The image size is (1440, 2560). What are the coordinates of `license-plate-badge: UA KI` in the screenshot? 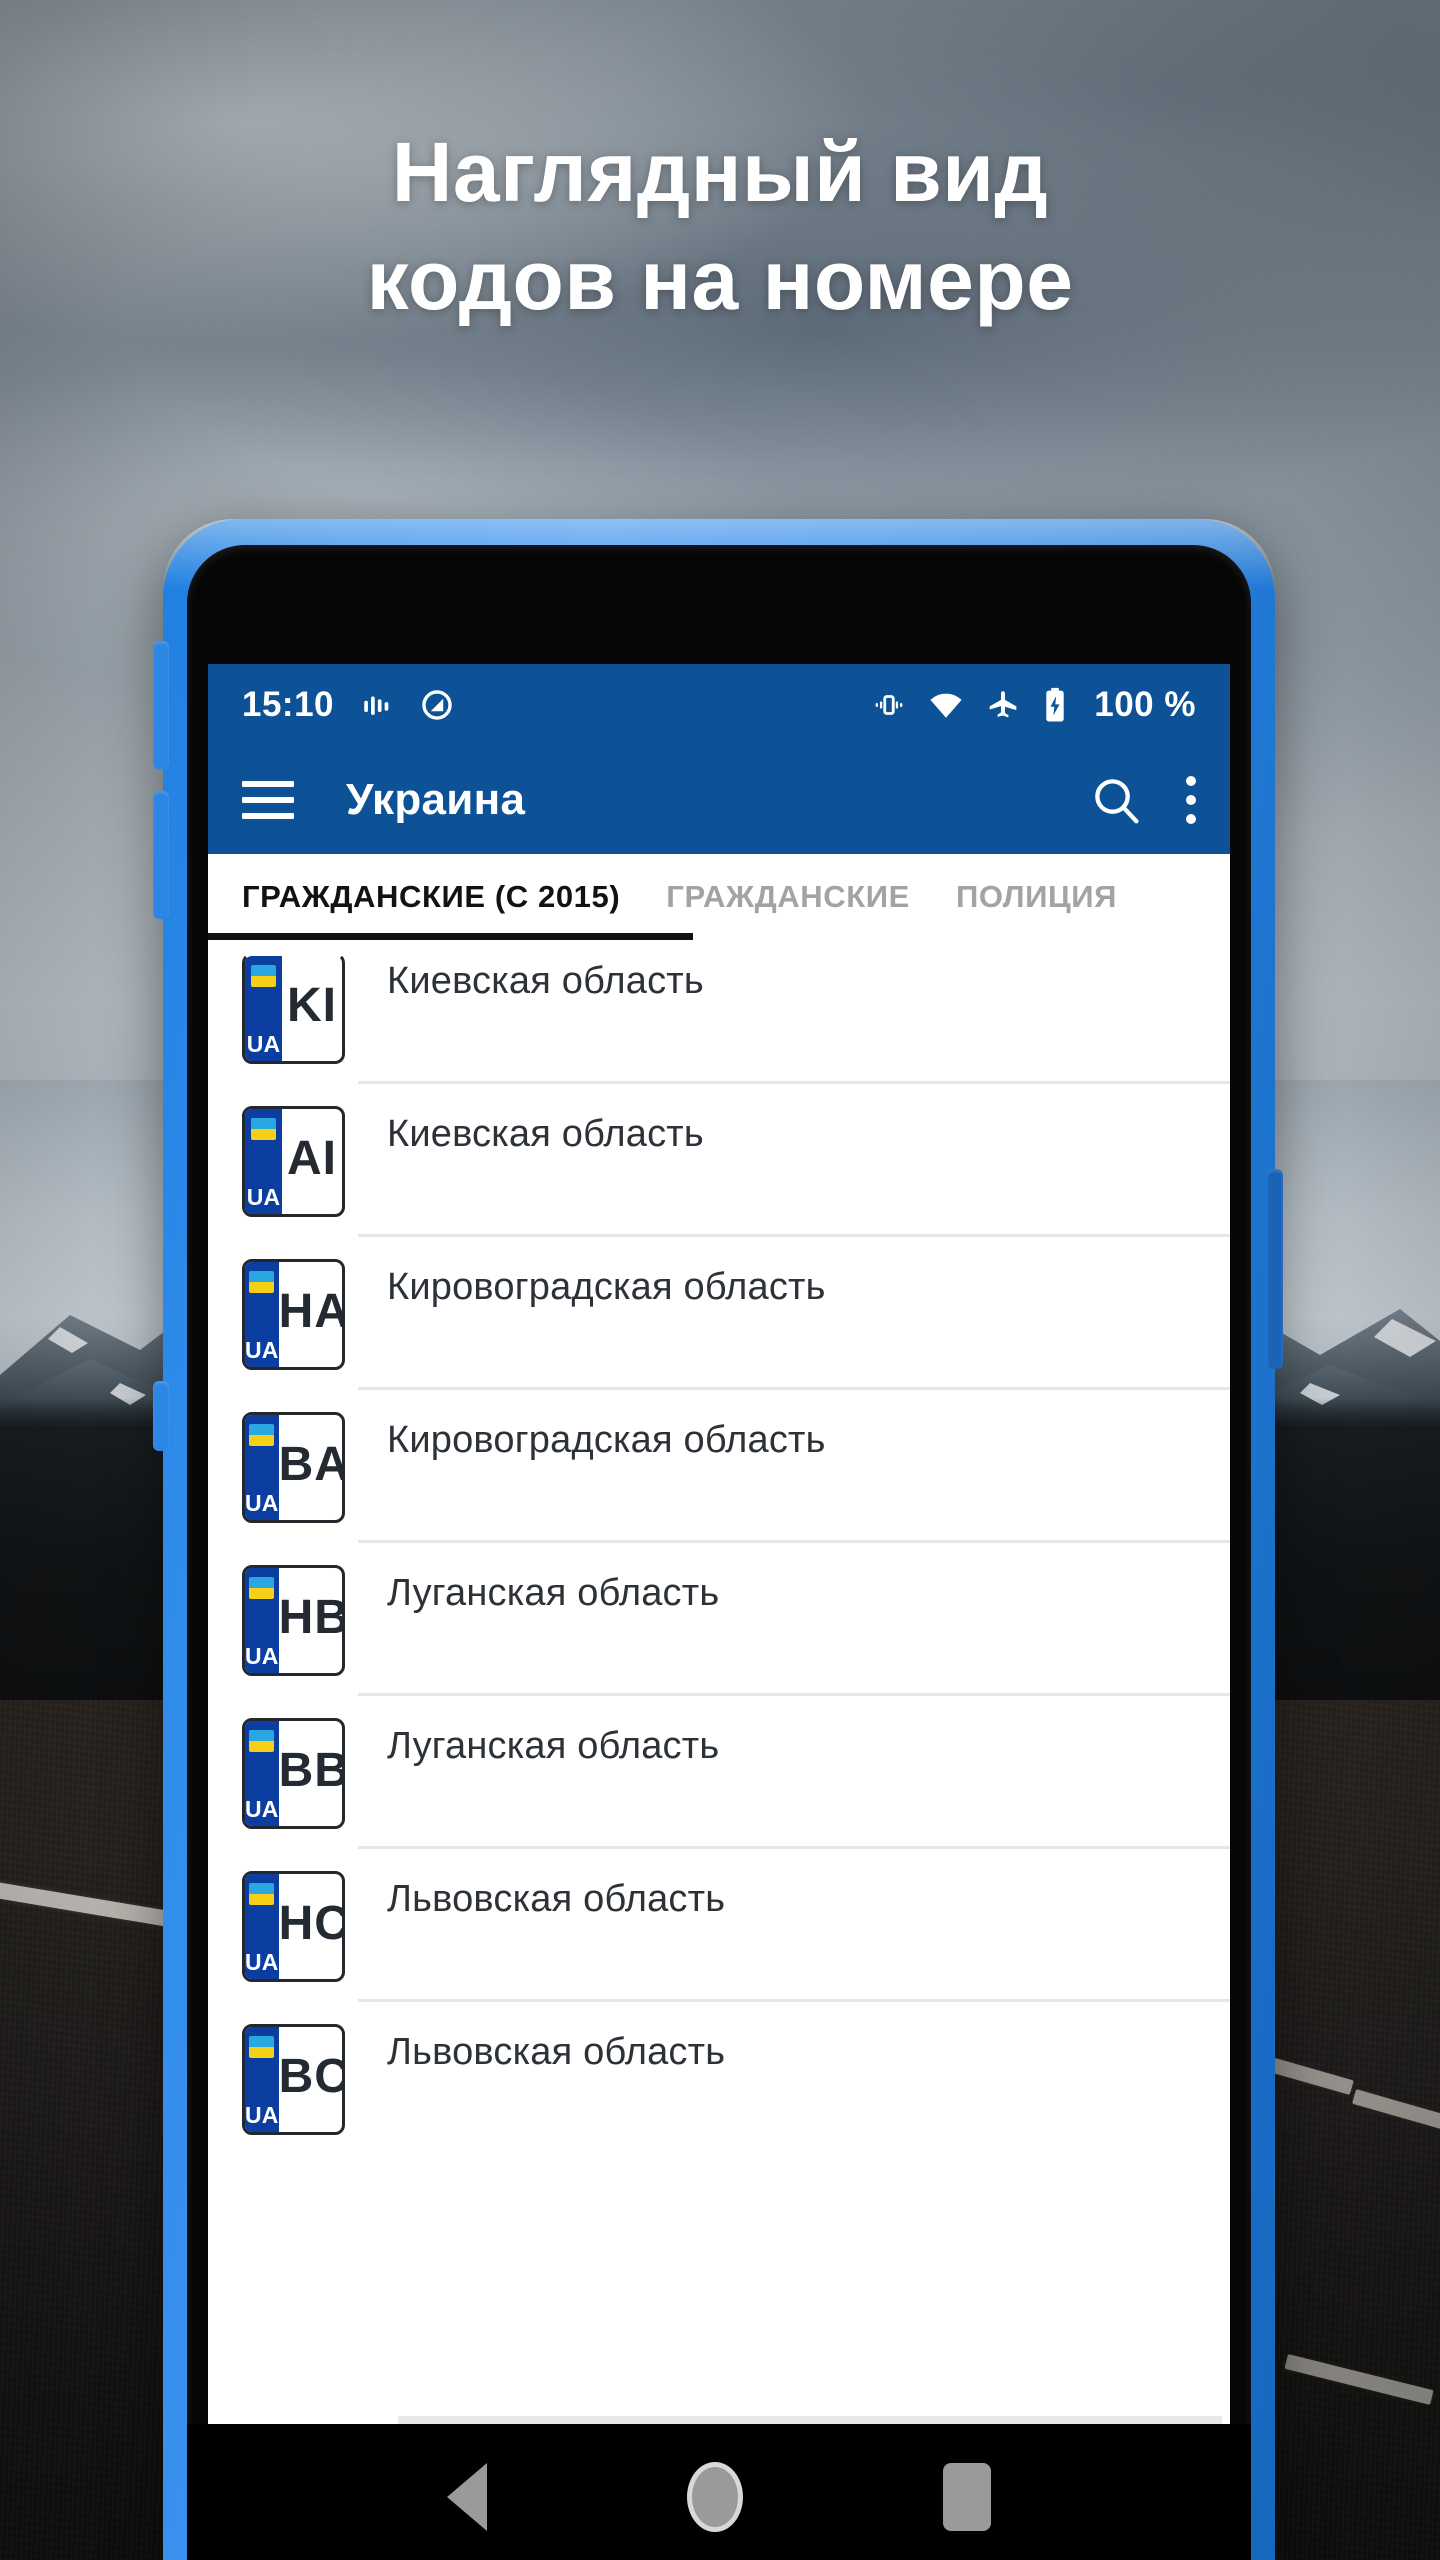 It's located at (293, 1008).